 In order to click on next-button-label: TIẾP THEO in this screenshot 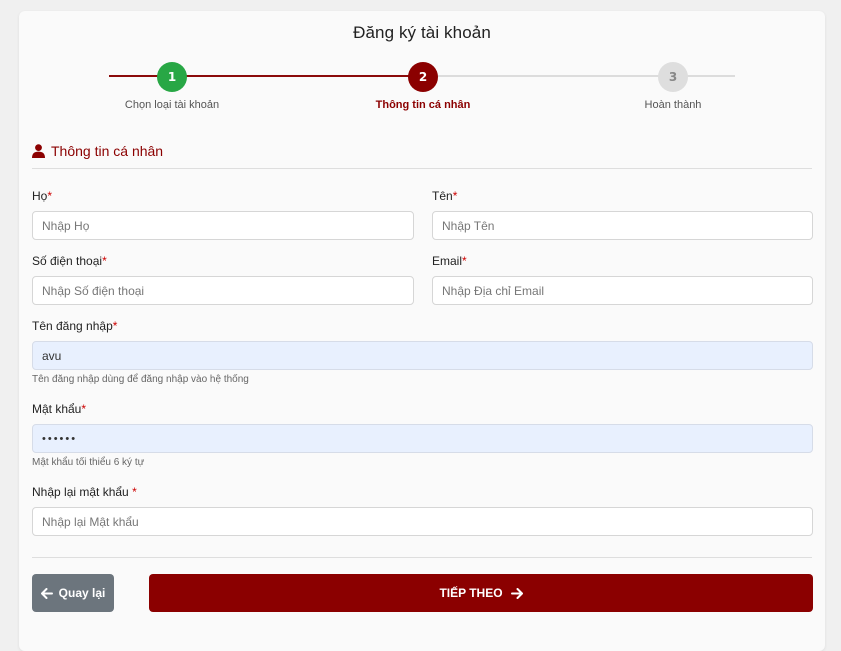, I will do `click(471, 593)`.